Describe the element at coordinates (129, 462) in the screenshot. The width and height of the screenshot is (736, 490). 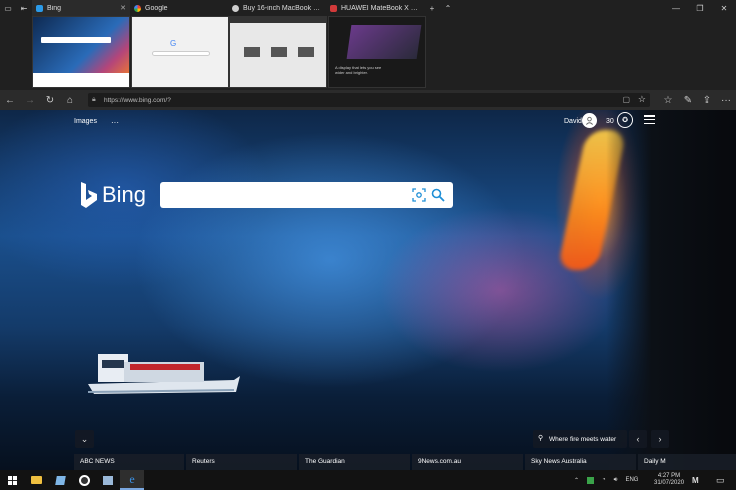
I see `news-item: ABC NEWS` at that location.